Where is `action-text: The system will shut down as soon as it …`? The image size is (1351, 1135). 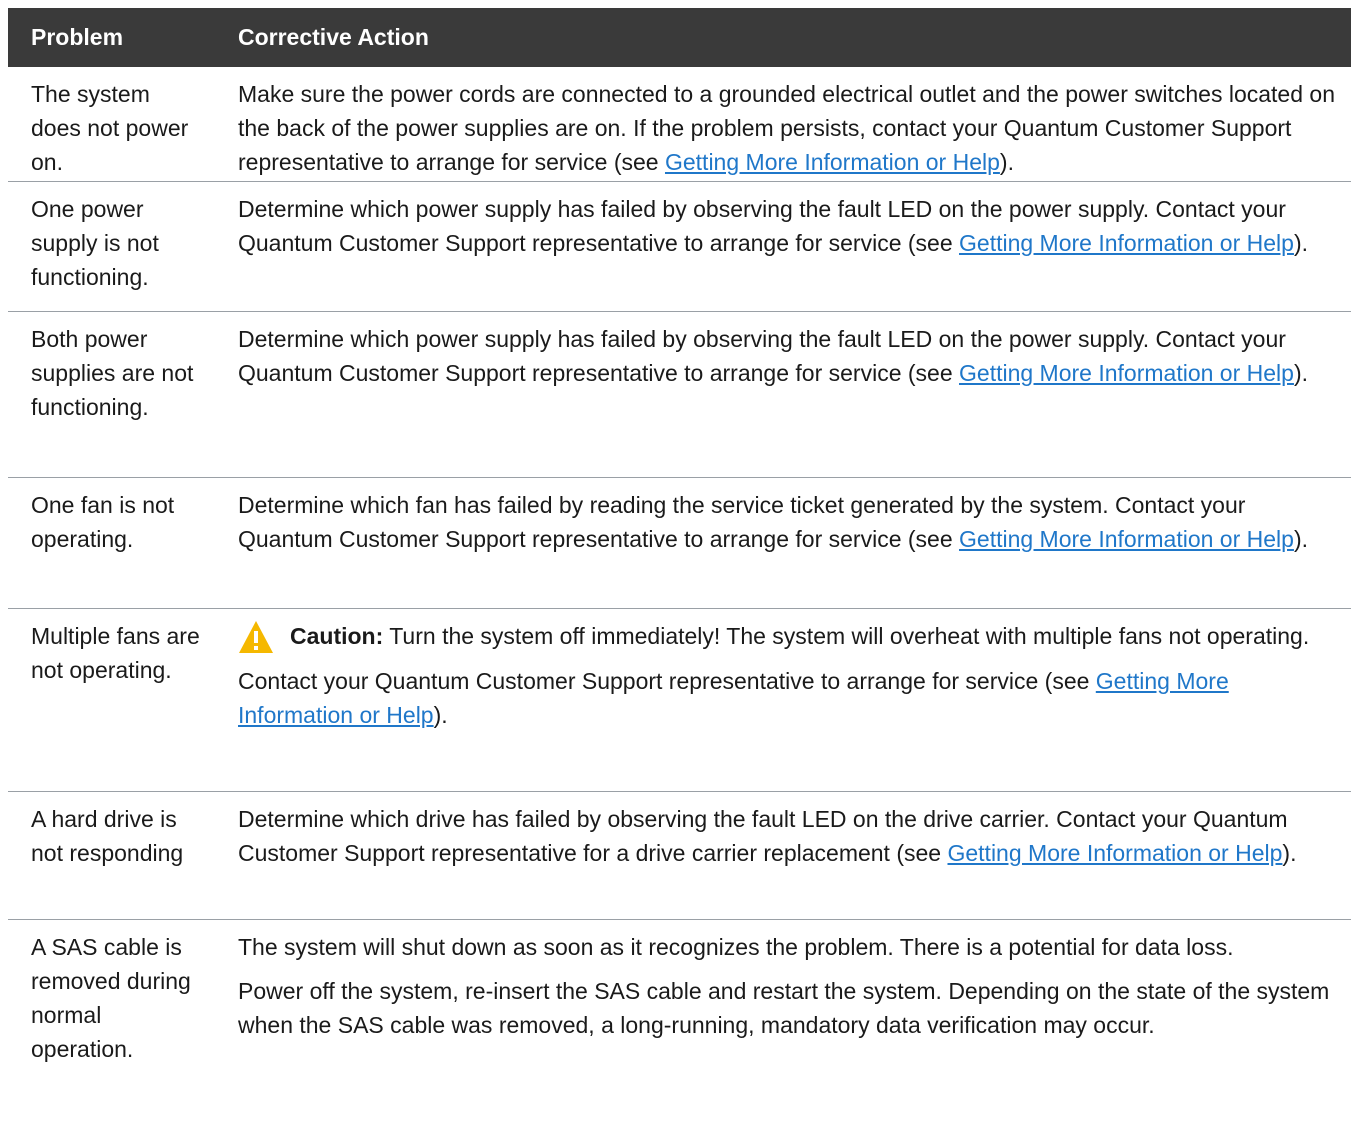 action-text: The system will shut down as soon as it … is located at coordinates (736, 947).